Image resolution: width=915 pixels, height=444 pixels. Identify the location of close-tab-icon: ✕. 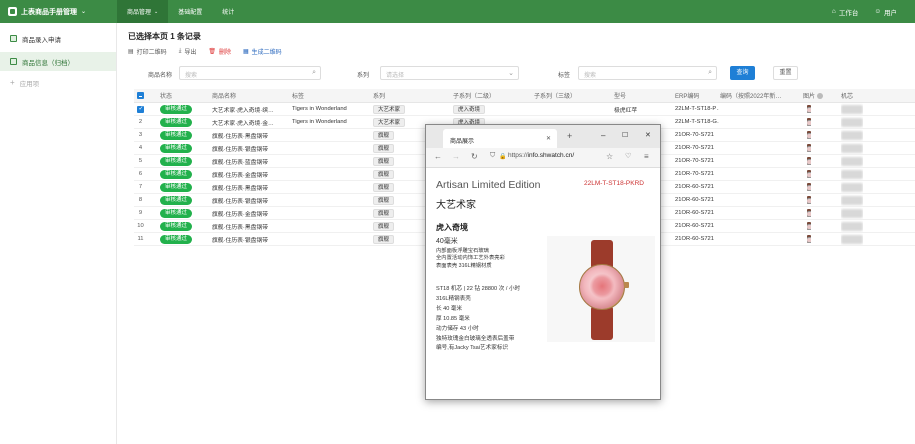
(548, 138).